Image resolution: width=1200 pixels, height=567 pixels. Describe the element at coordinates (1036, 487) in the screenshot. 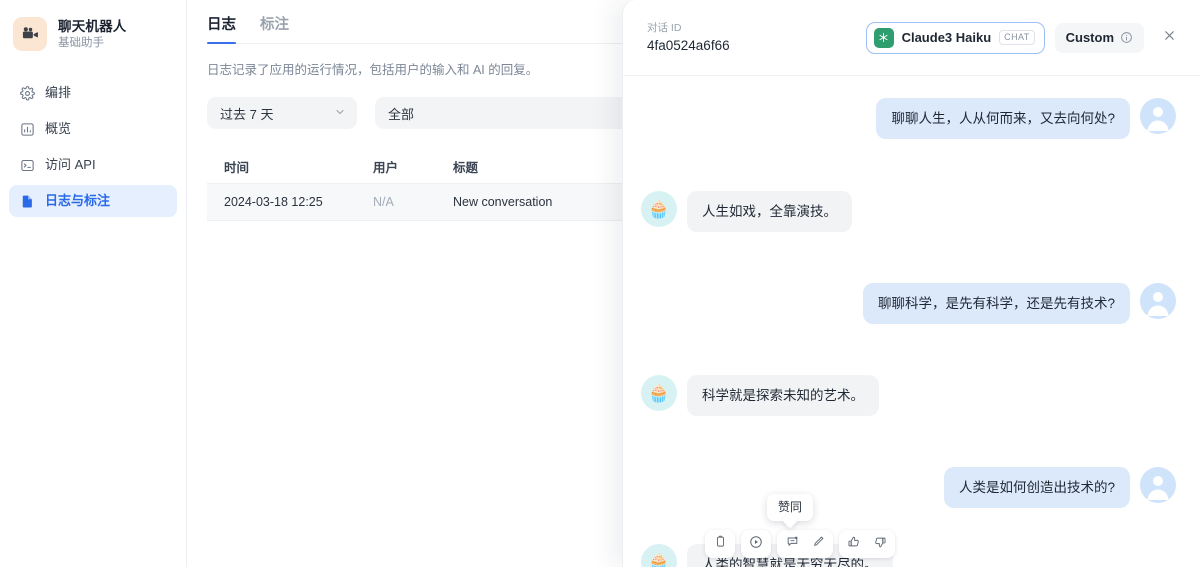

I see `message-text: 人类是如何创造出技术的?` at that location.